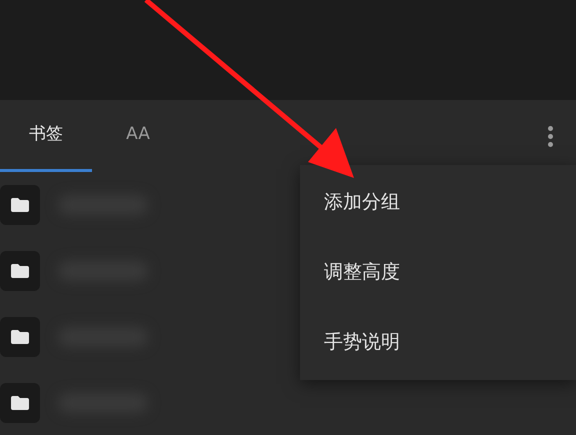 The image size is (576, 435). What do you see at coordinates (138, 136) in the screenshot?
I see `tab: AA` at bounding box center [138, 136].